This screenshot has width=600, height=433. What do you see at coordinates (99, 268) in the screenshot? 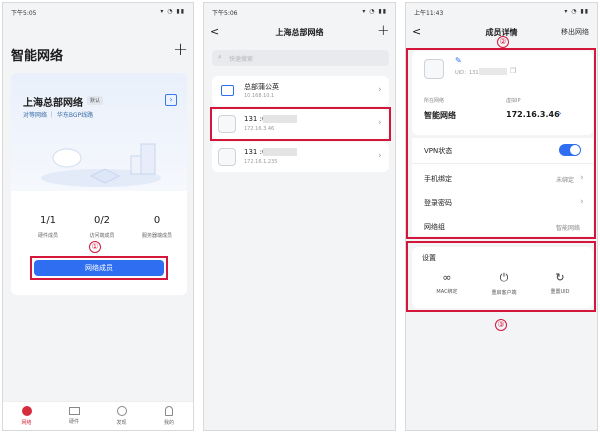
I see `network-members-button: 网络成员` at bounding box center [99, 268].